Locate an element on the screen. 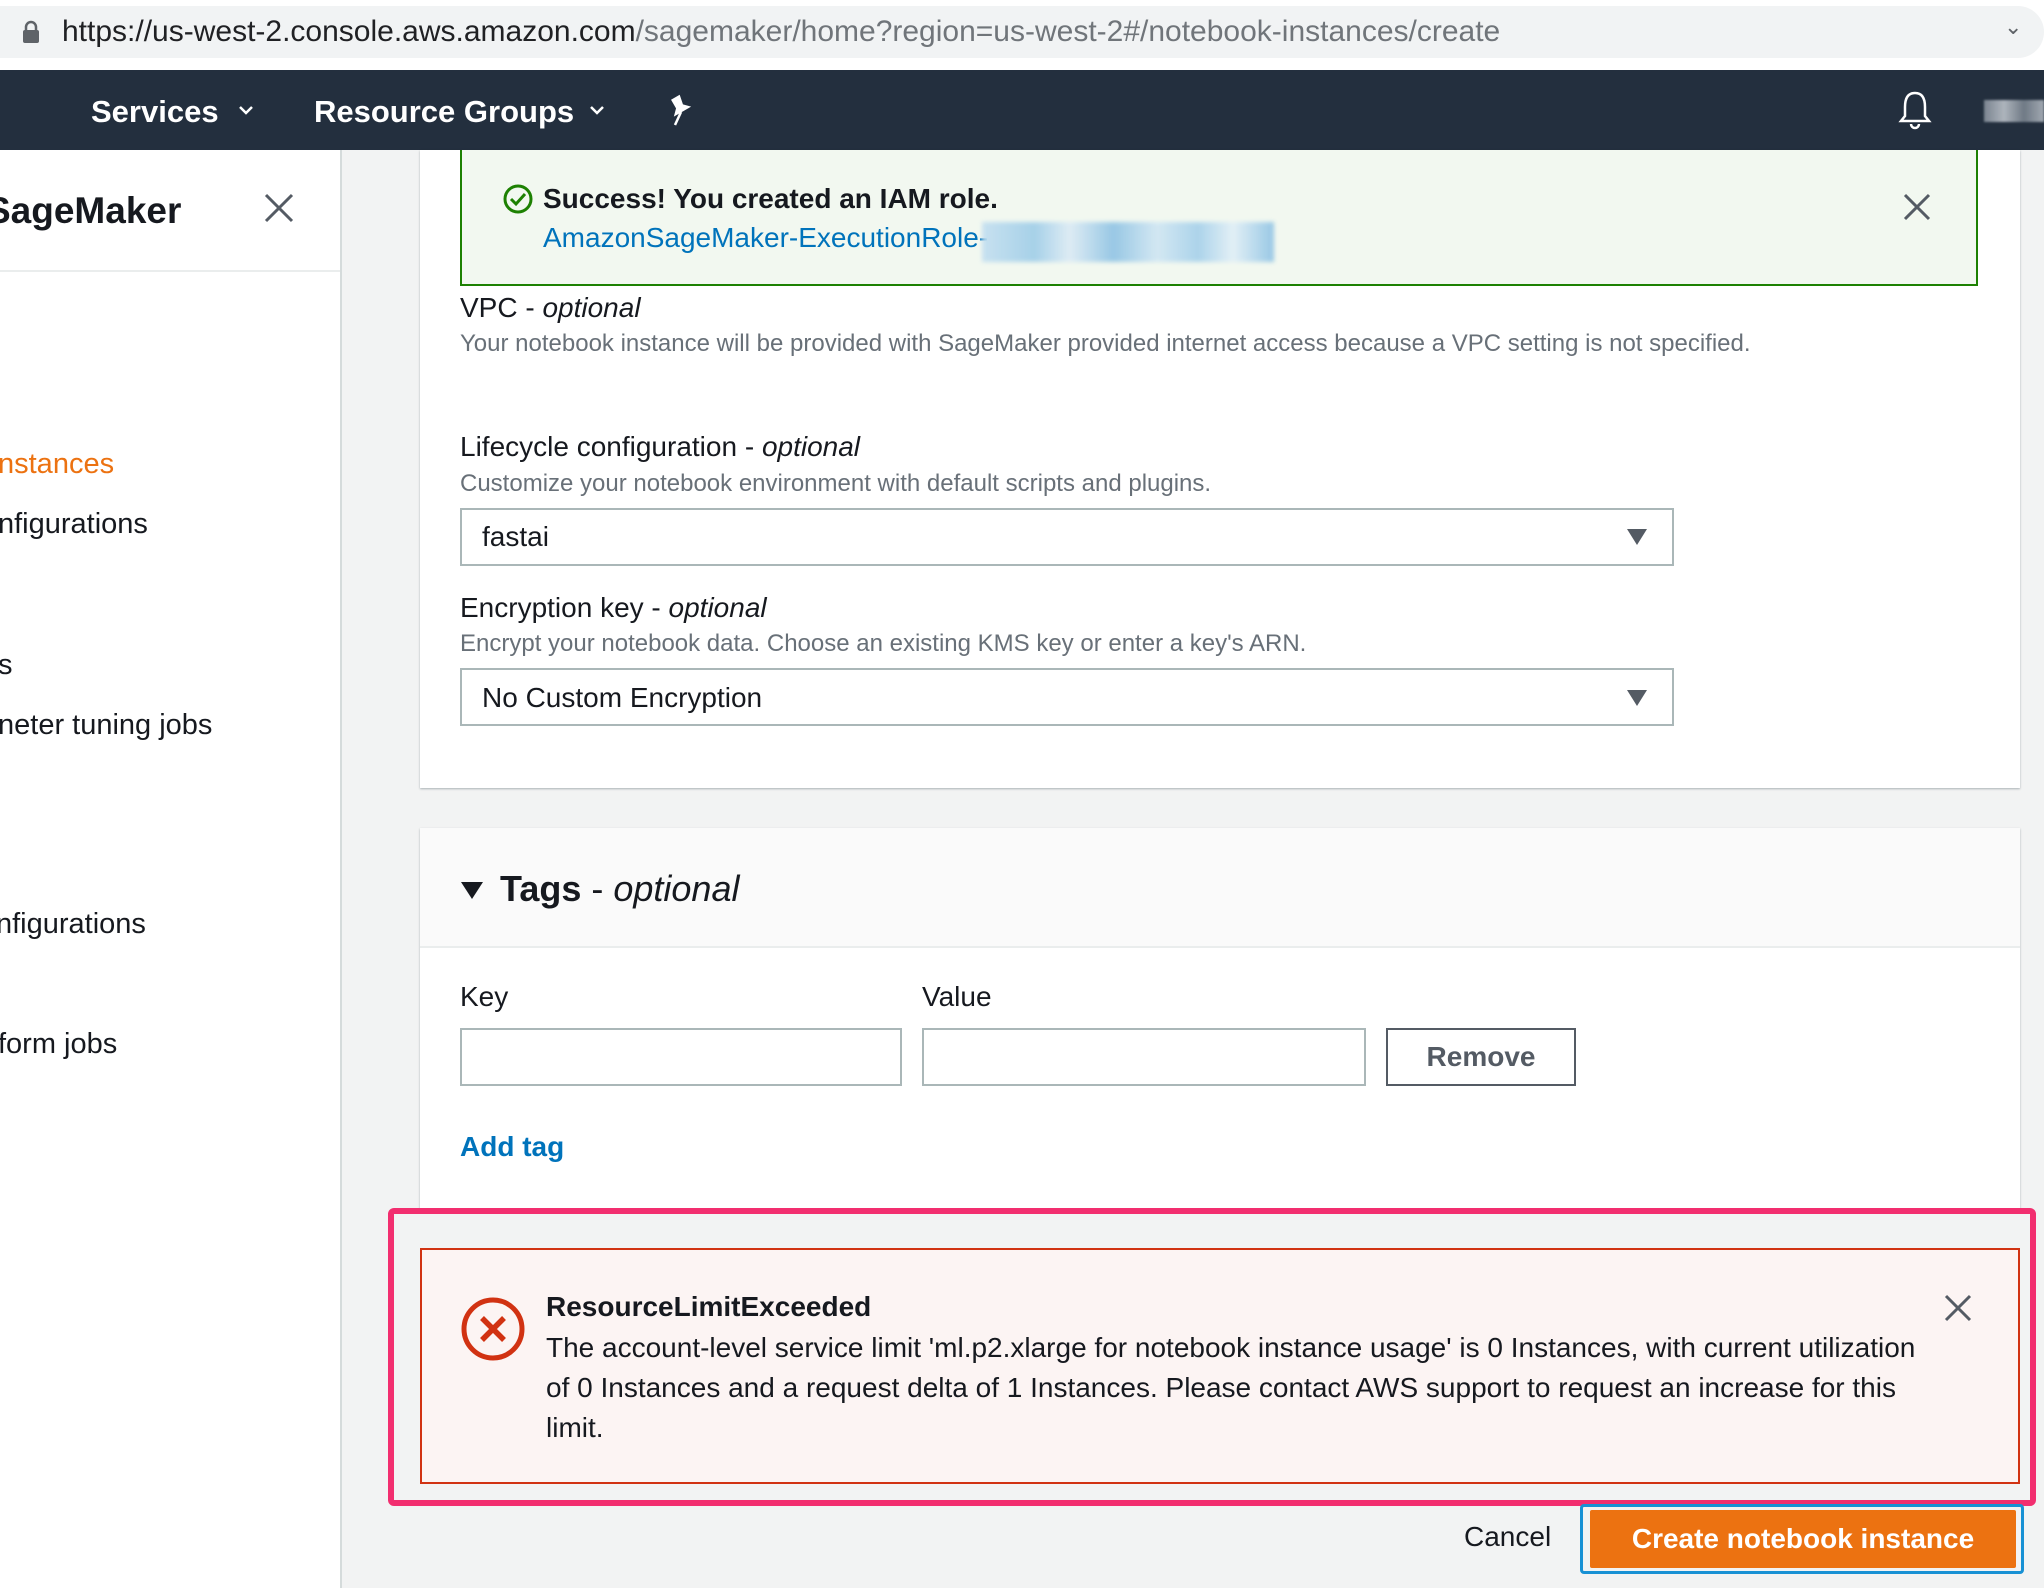 The width and height of the screenshot is (2044, 1588). check-circle-icon is located at coordinates (518, 199).